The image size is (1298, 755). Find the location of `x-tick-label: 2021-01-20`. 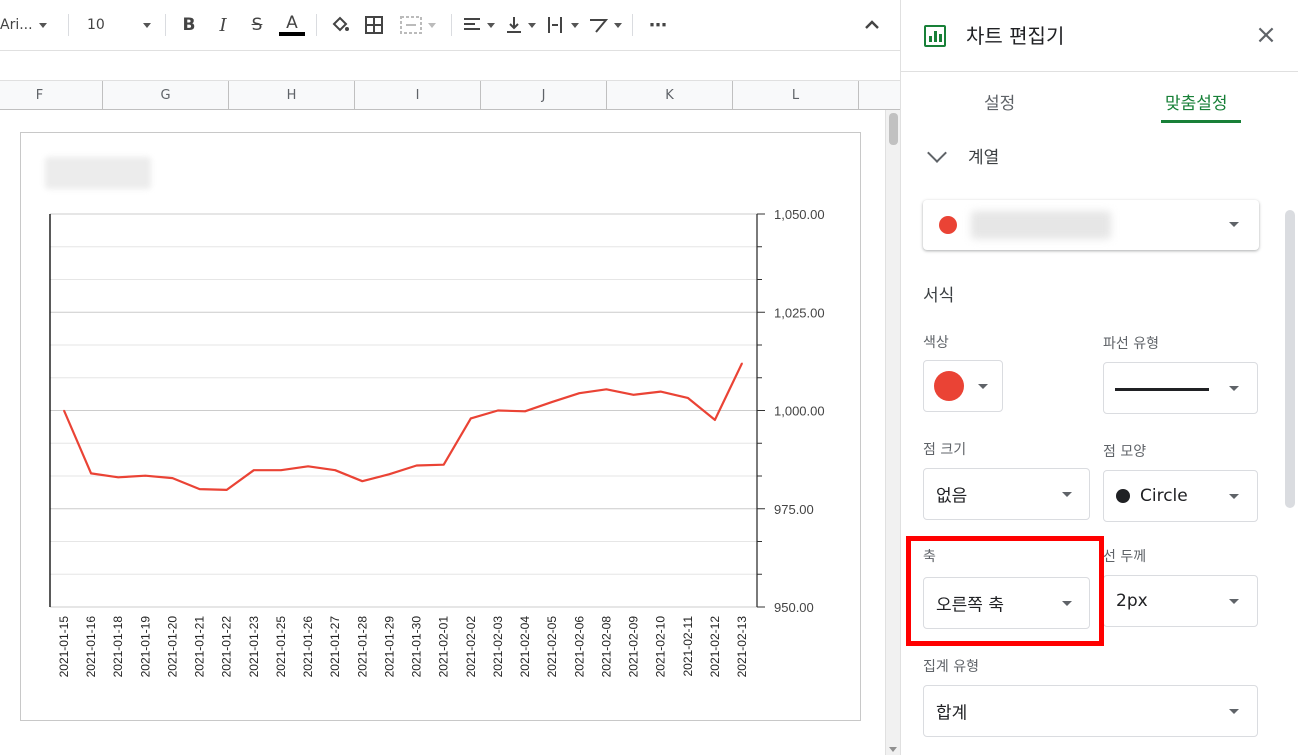

x-tick-label: 2021-01-20 is located at coordinates (172, 647).